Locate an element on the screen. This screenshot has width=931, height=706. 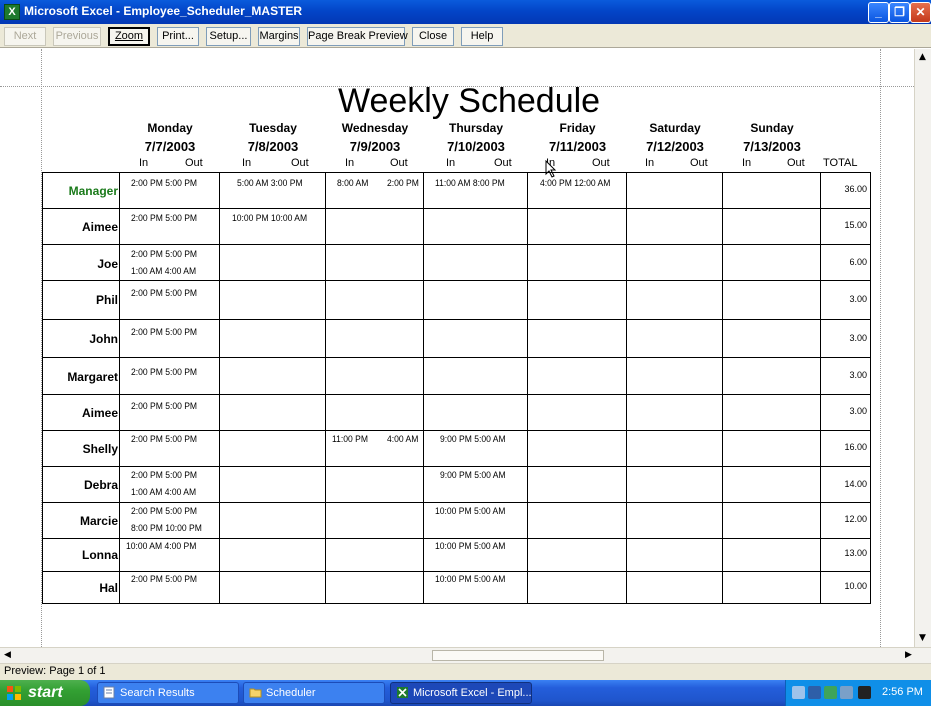
day-name-thursday: Thursday is located at coordinates (475, 128).